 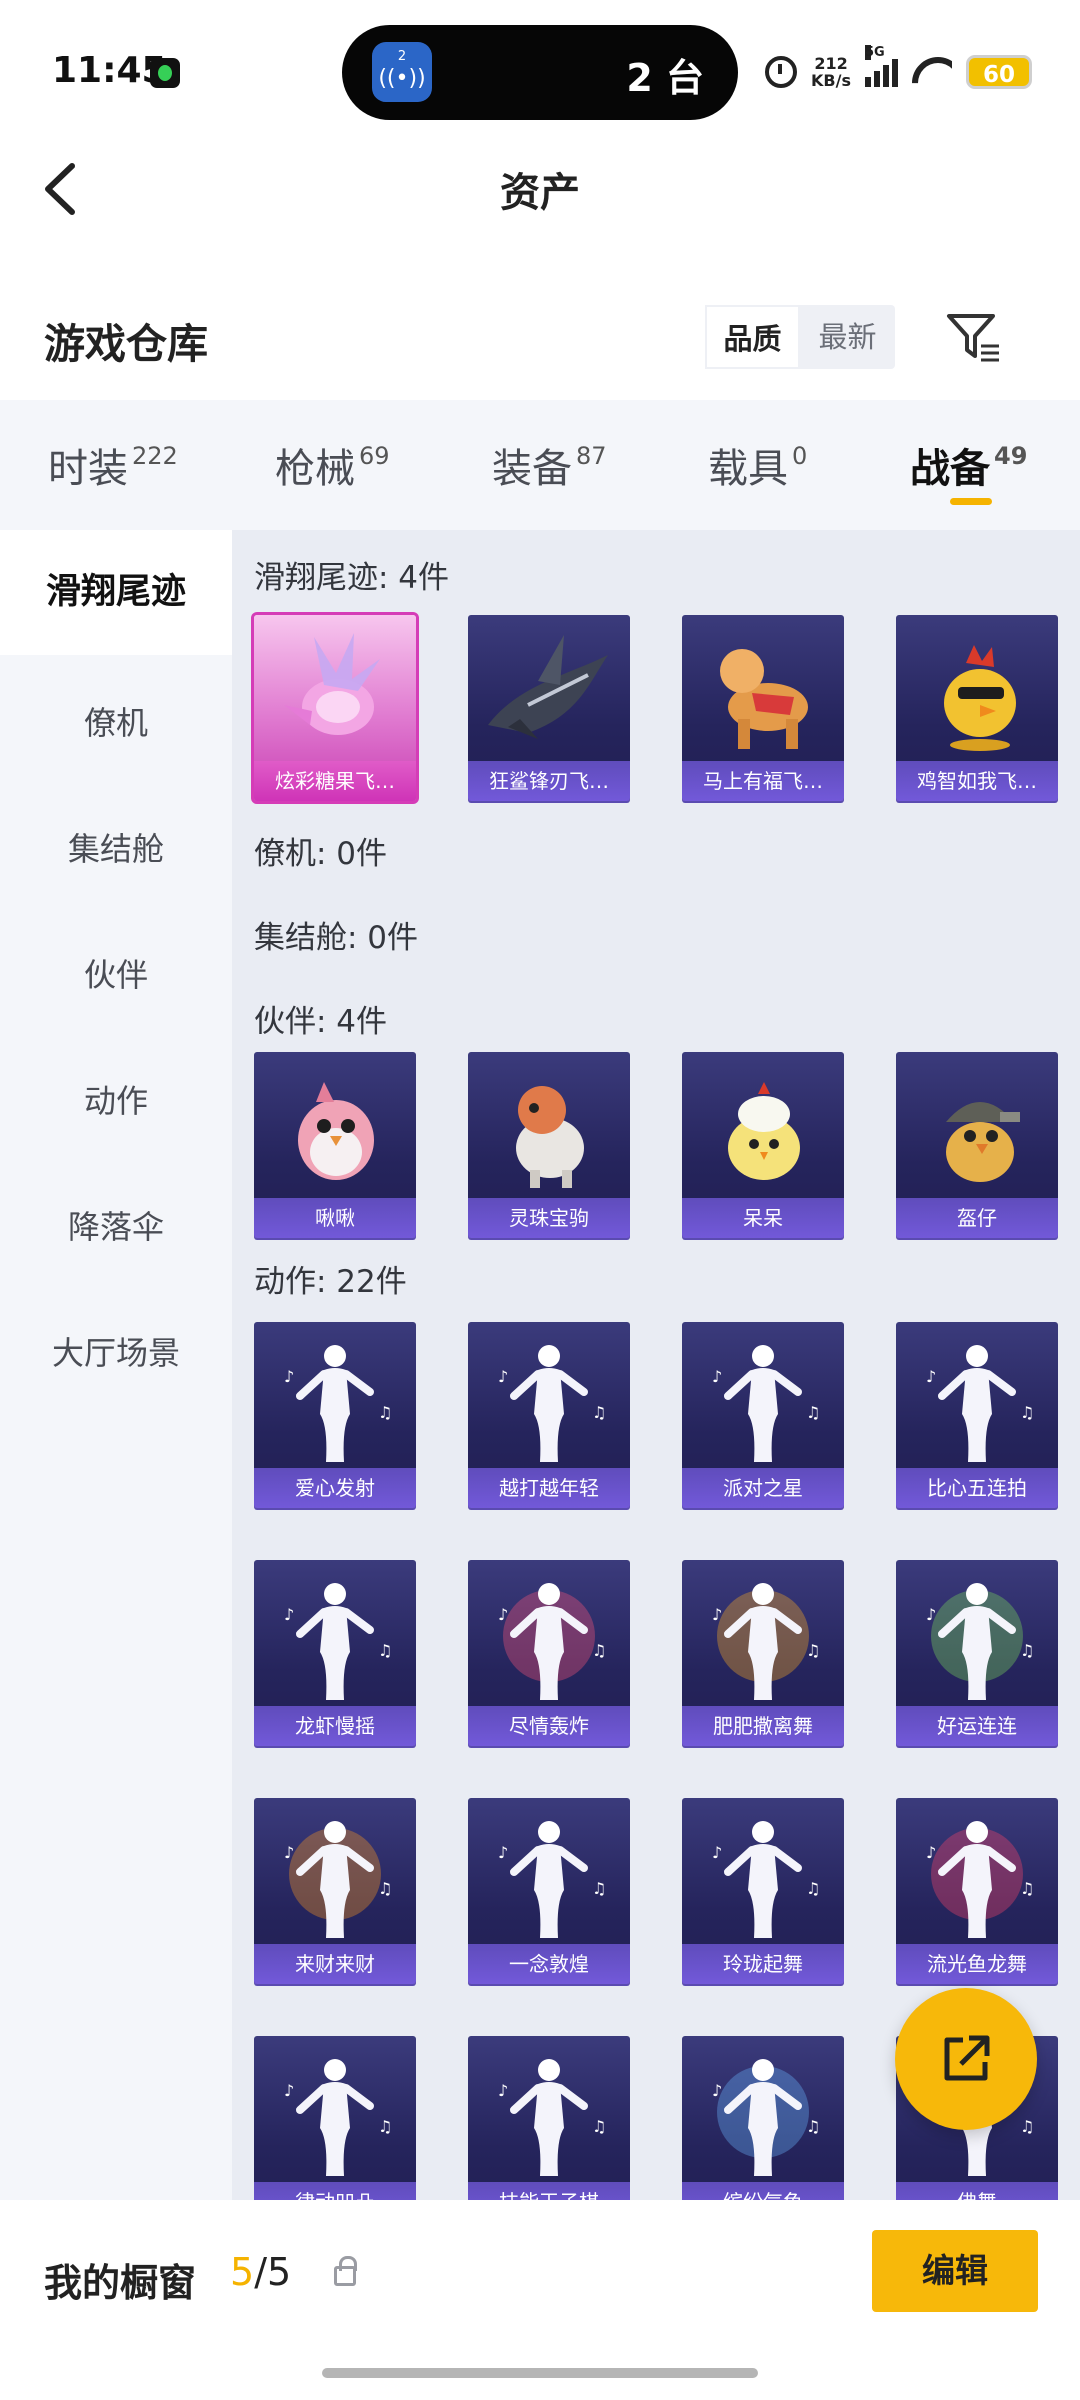 I want to click on shark-trail-art, so click(x=548, y=687).